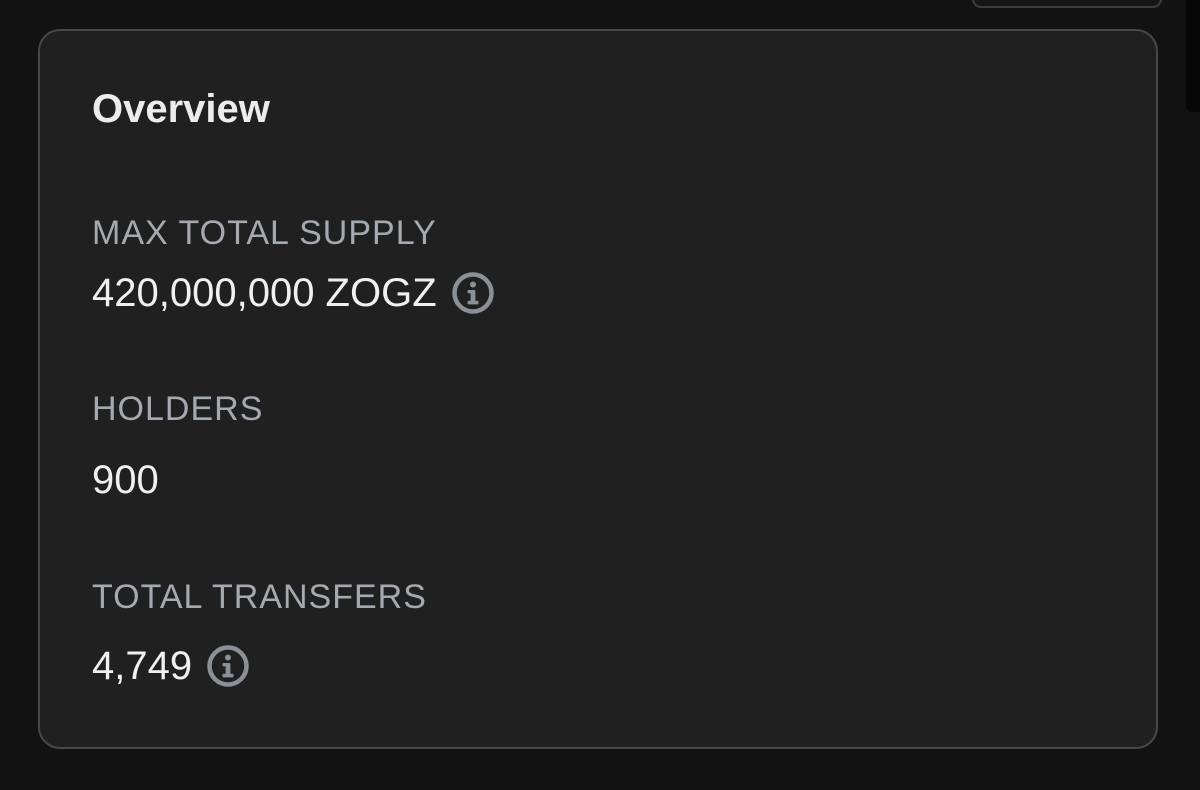 The width and height of the screenshot is (1200, 790). I want to click on total-transfers-label: TOTAL TRANSFERS, so click(259, 597).